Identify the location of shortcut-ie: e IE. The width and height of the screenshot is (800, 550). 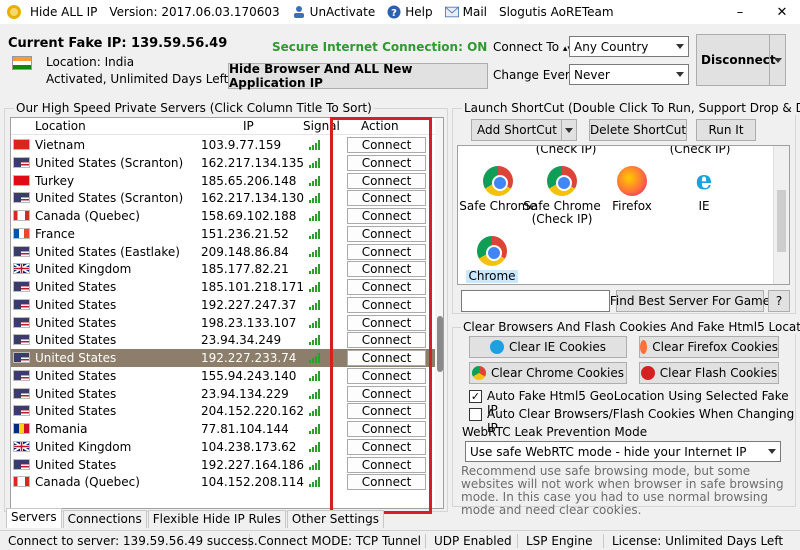
(704, 189).